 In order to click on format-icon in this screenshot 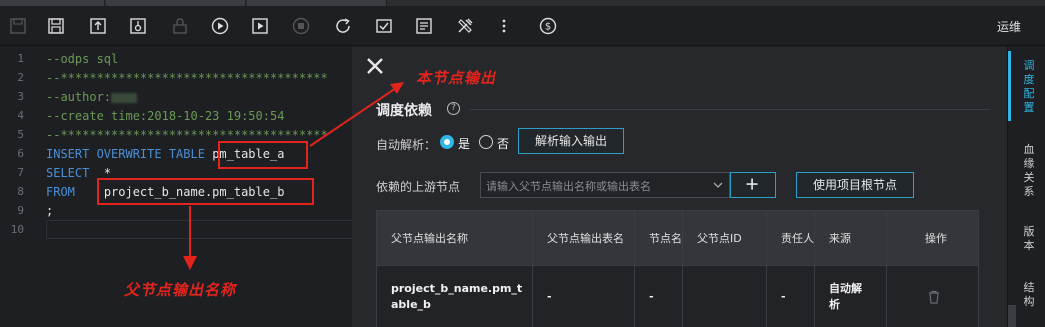, I will do `click(424, 26)`.